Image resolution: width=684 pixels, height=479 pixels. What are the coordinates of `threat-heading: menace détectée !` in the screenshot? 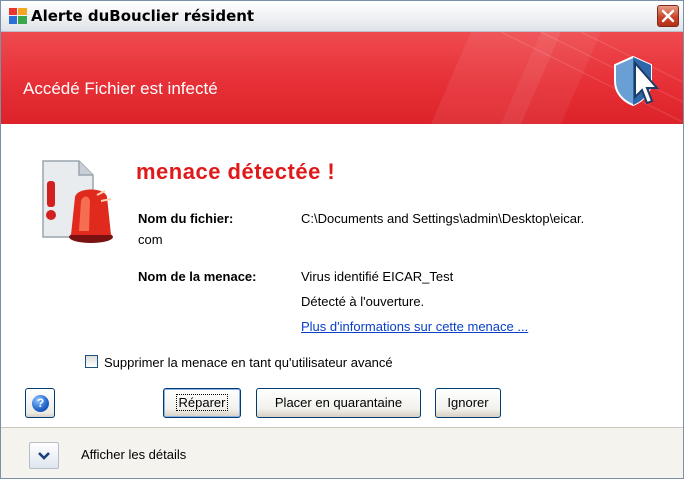 It's located at (236, 171).